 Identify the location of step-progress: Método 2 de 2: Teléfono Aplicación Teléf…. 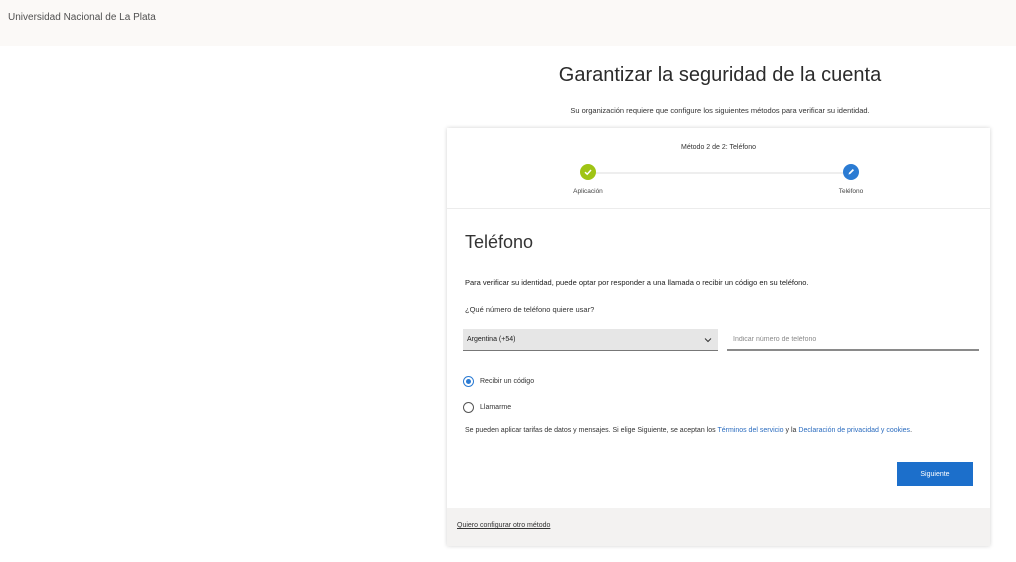
(718, 168).